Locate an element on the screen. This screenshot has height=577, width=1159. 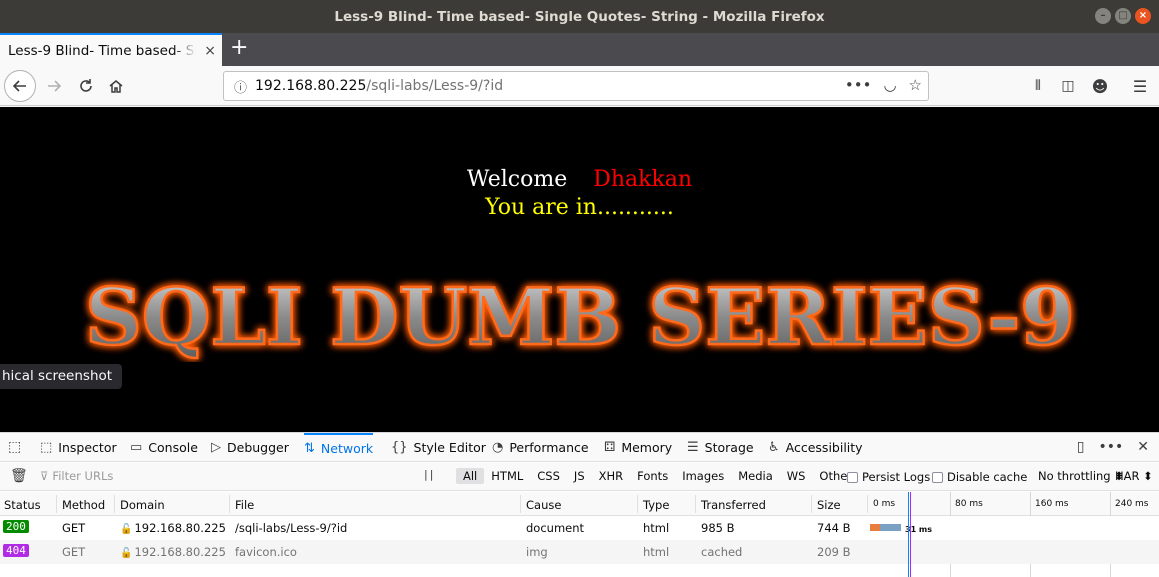
library-icon: ⫴ is located at coordinates (1038, 86).